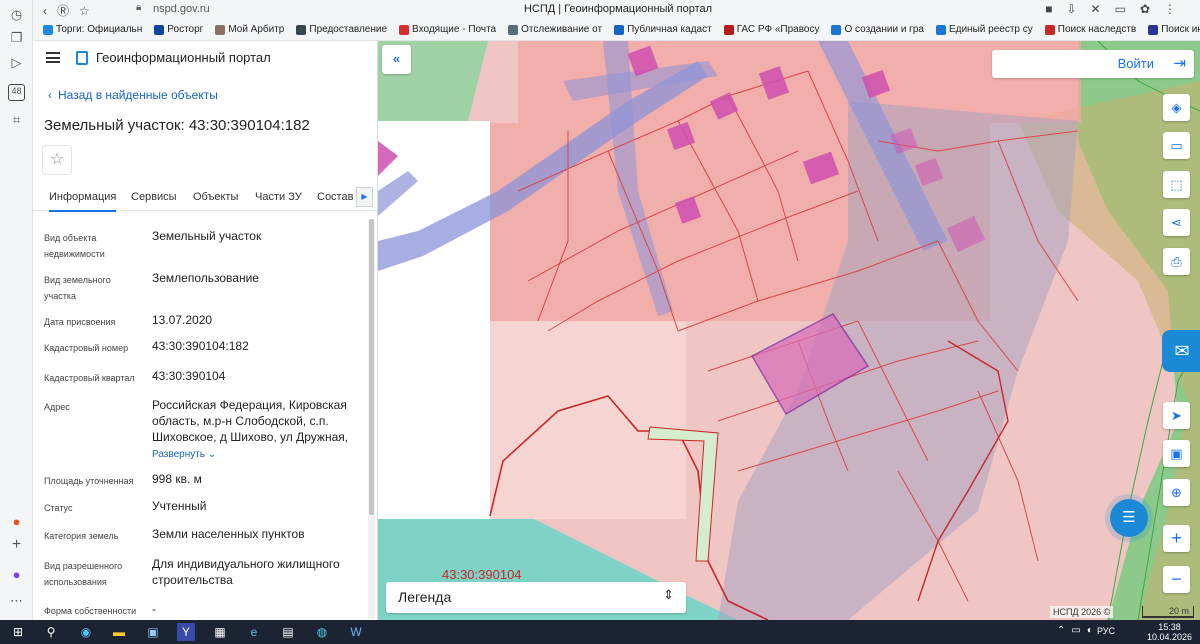 The width and height of the screenshot is (1200, 644). Describe the element at coordinates (254, 632) in the screenshot. I see `ie-icon: e` at that location.